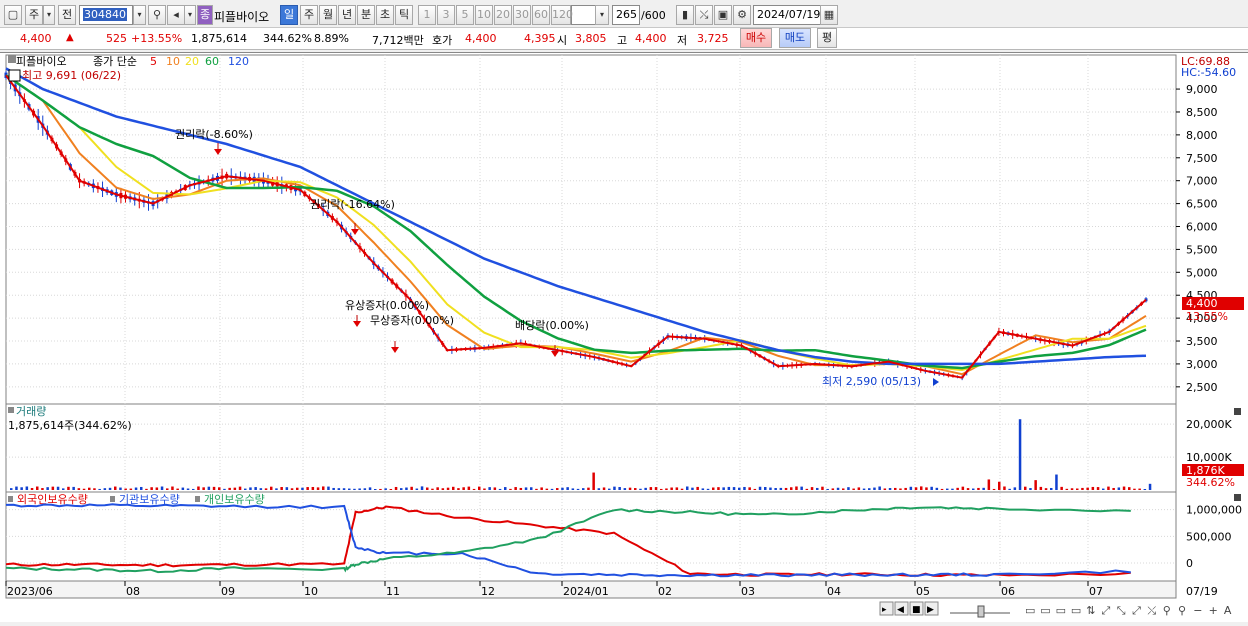 Image resolution: width=1248 pixels, height=626 pixels. What do you see at coordinates (442, 40) in the screenshot?
I see `bid-label: 호가` at bounding box center [442, 40].